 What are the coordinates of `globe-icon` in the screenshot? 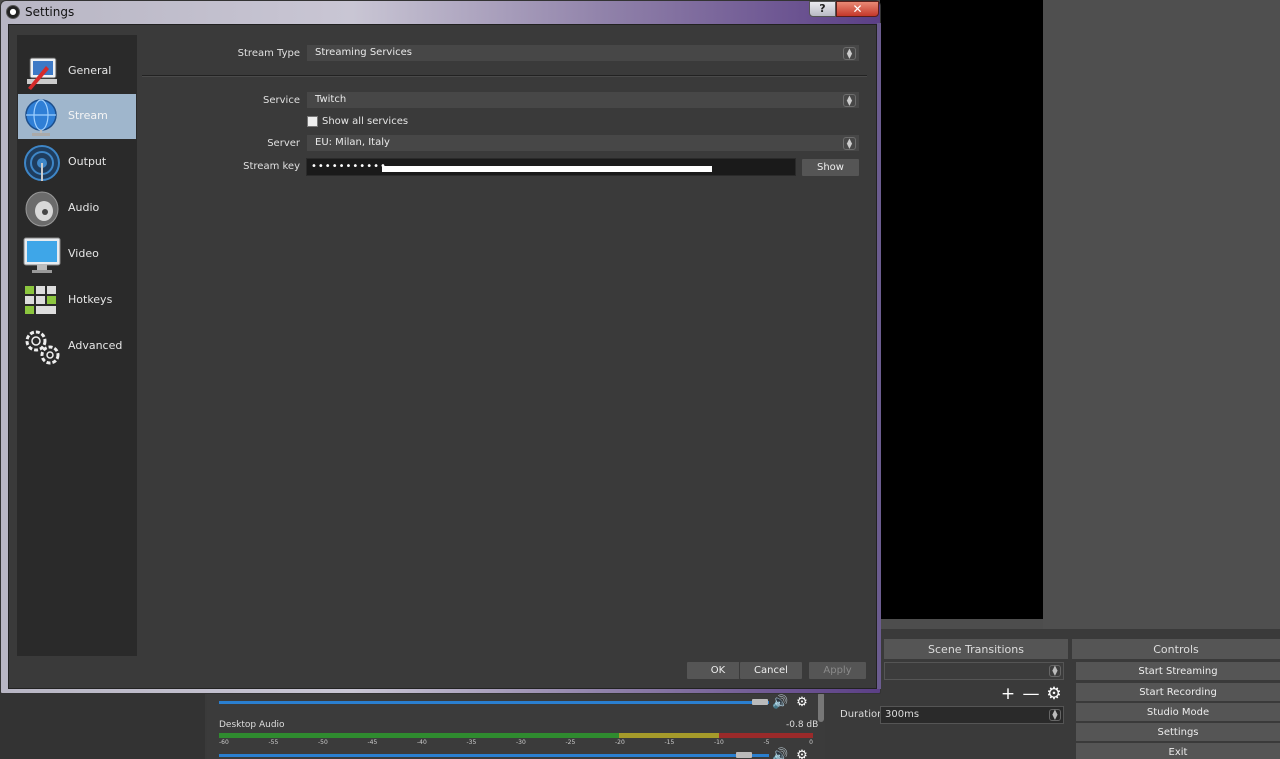 It's located at (41, 117).